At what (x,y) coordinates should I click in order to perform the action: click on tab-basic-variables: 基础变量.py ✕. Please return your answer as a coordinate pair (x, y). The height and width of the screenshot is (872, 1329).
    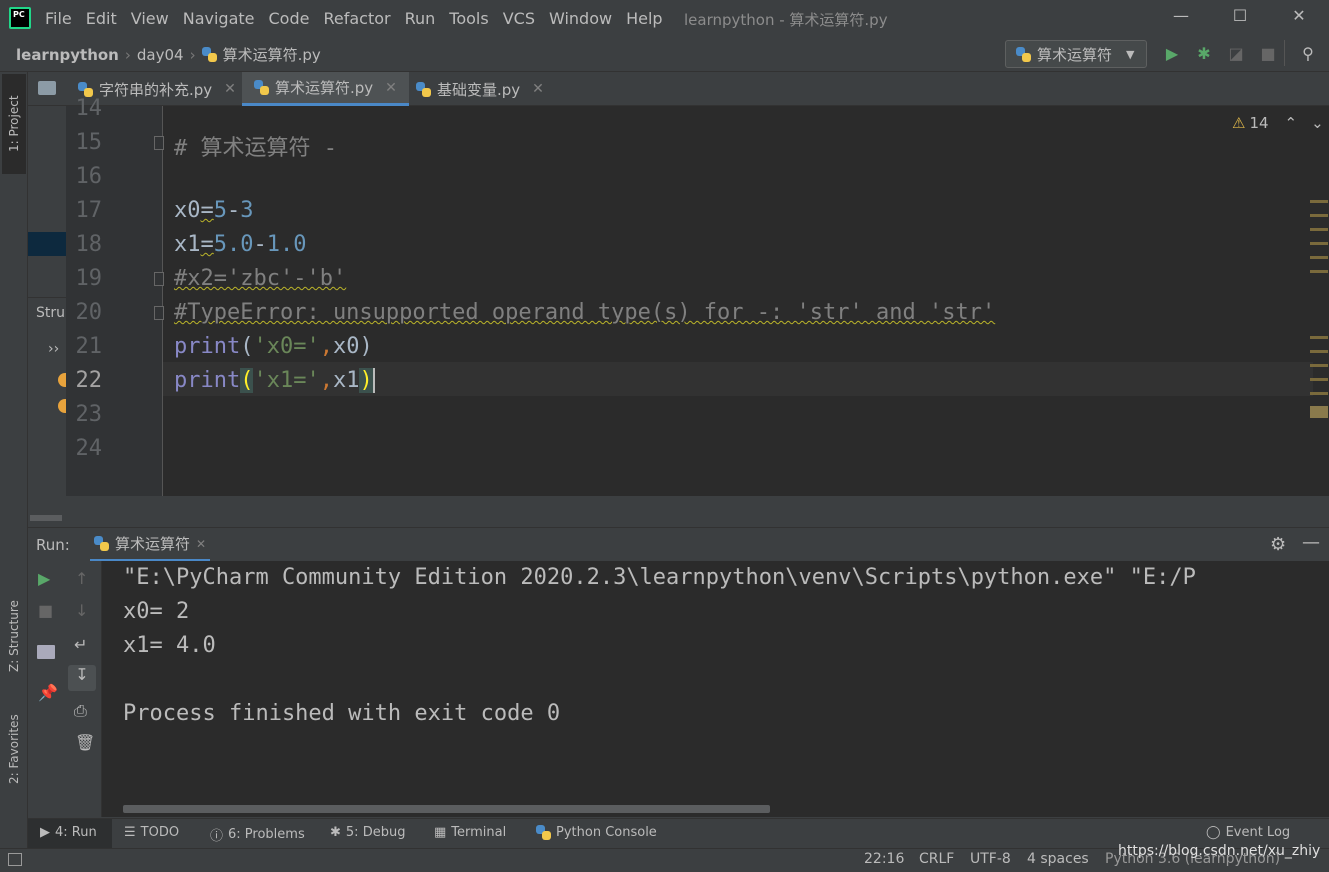
    Looking at the image, I should click on (480, 89).